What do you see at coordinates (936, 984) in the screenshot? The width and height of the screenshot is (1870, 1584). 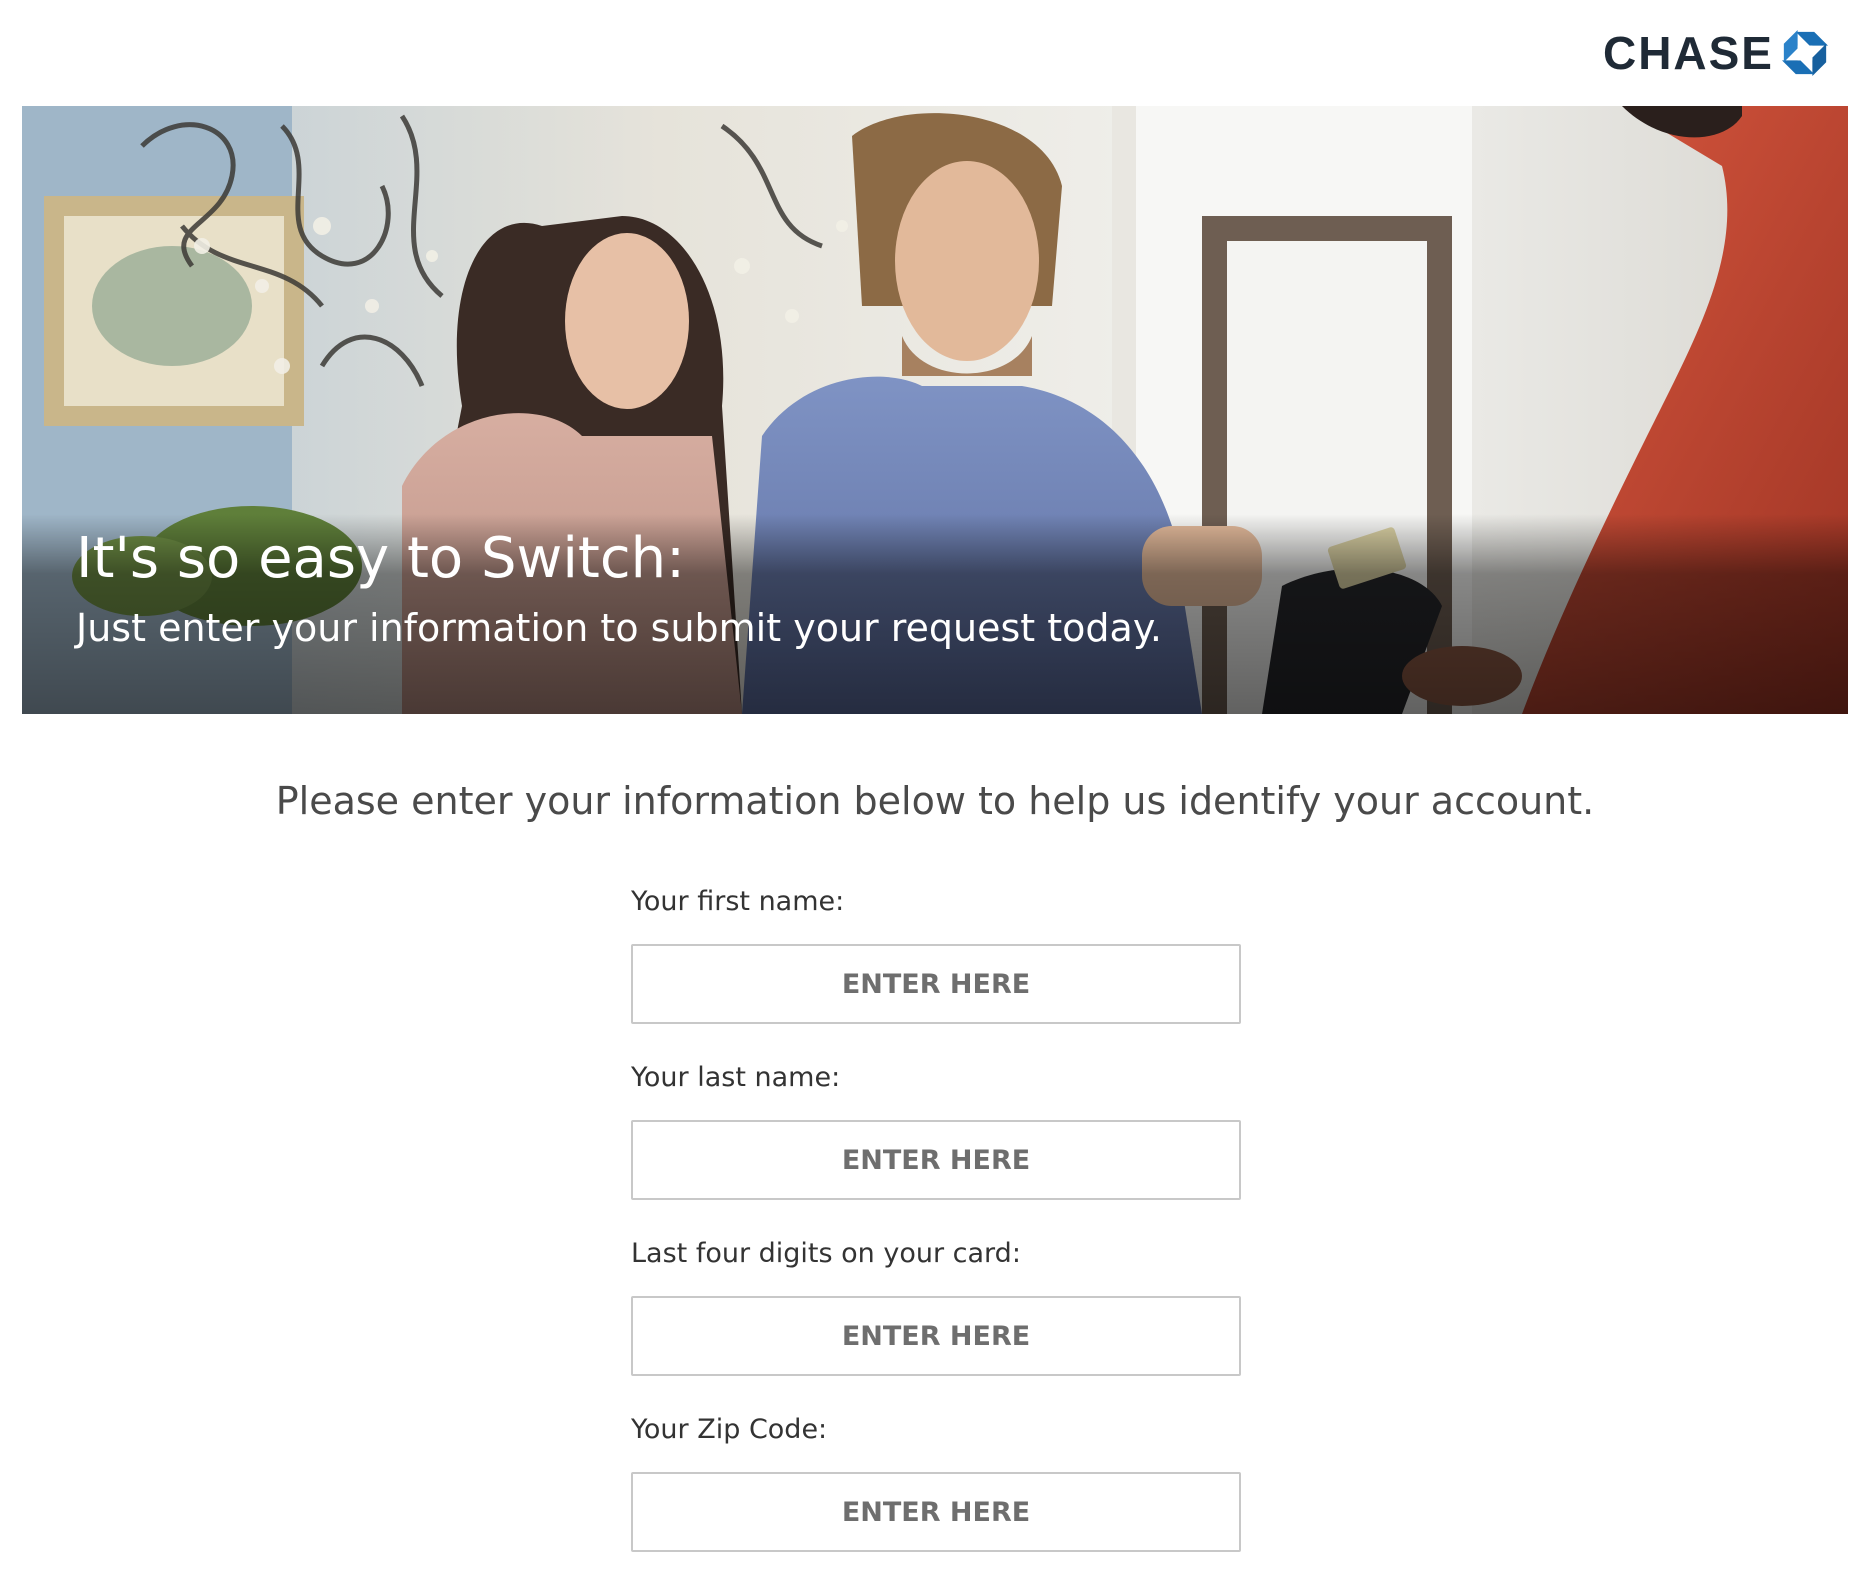 I see `first-name-input` at bounding box center [936, 984].